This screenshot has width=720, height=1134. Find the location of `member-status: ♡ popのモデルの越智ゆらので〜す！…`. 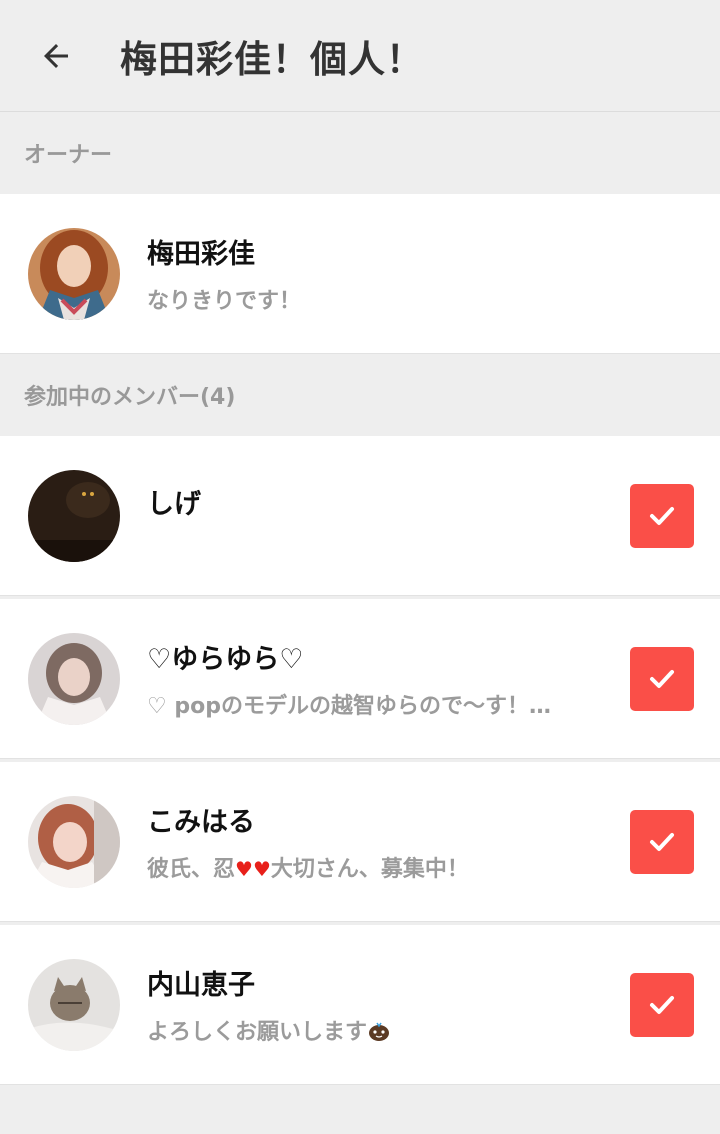

member-status: ♡ popのモデルの越智ゆらので〜す！… is located at coordinates (349, 706).